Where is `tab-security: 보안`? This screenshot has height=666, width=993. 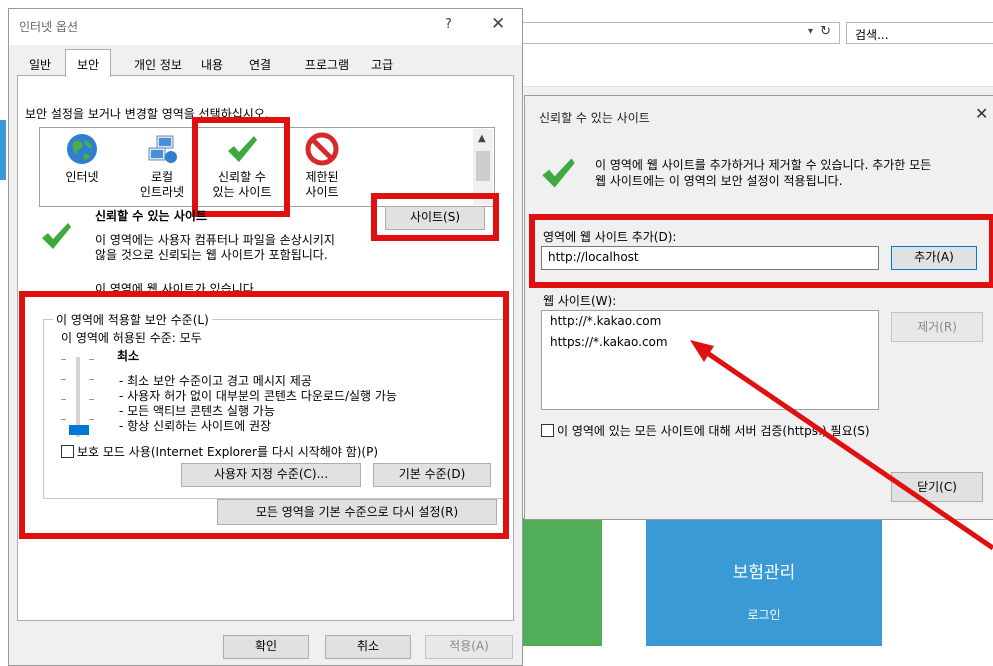
tab-security: 보안 is located at coordinates (88, 63).